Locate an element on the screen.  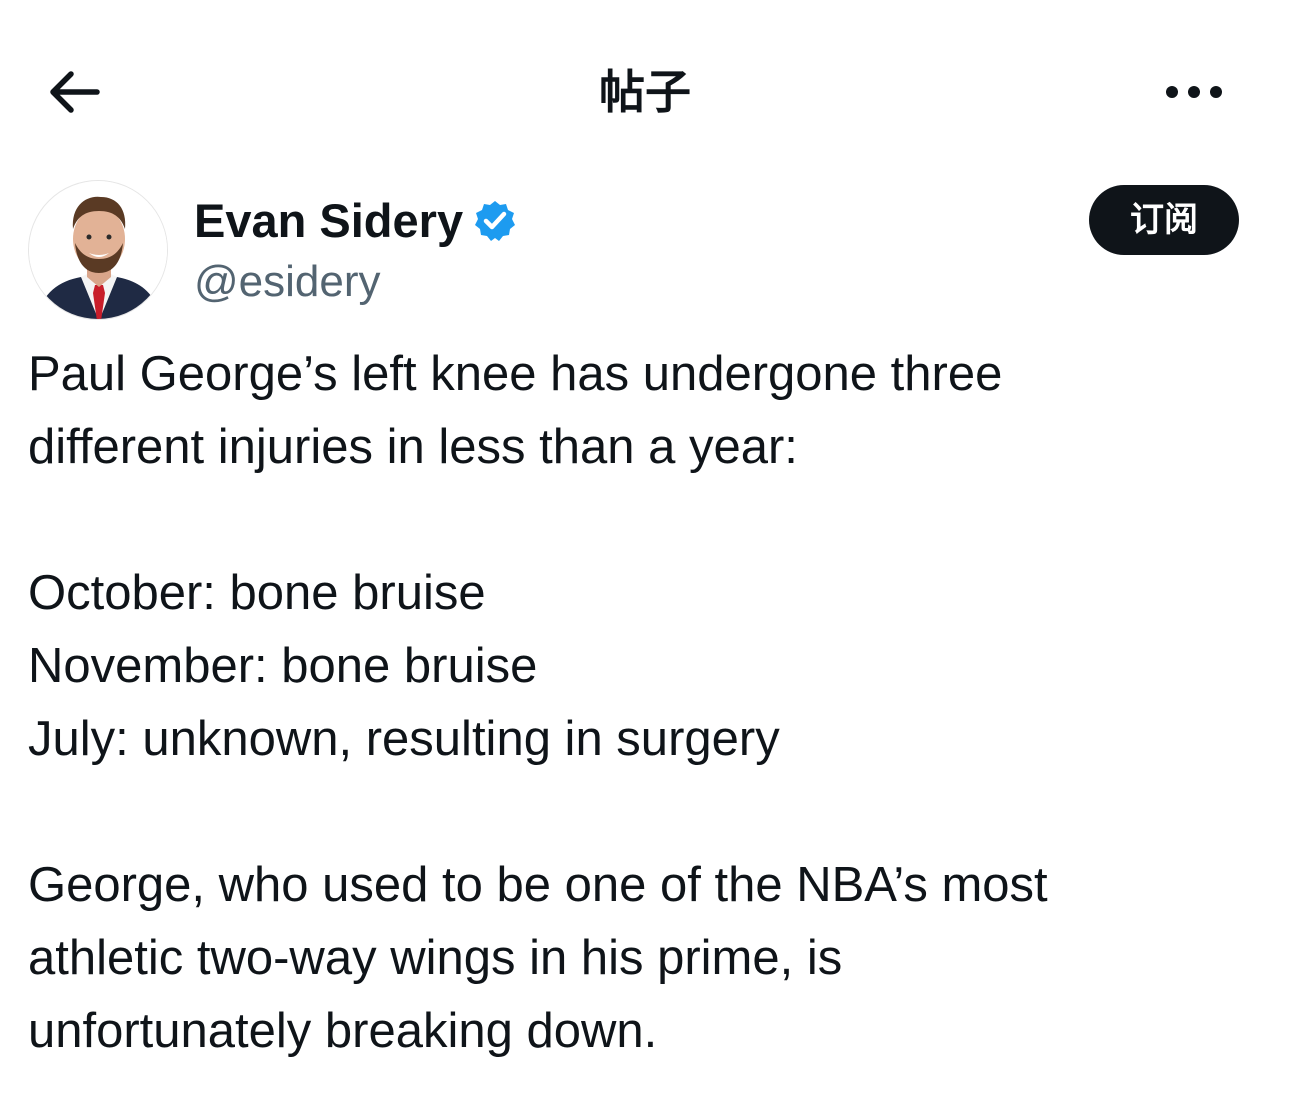
more-horizontal-icon is located at coordinates (1194, 92).